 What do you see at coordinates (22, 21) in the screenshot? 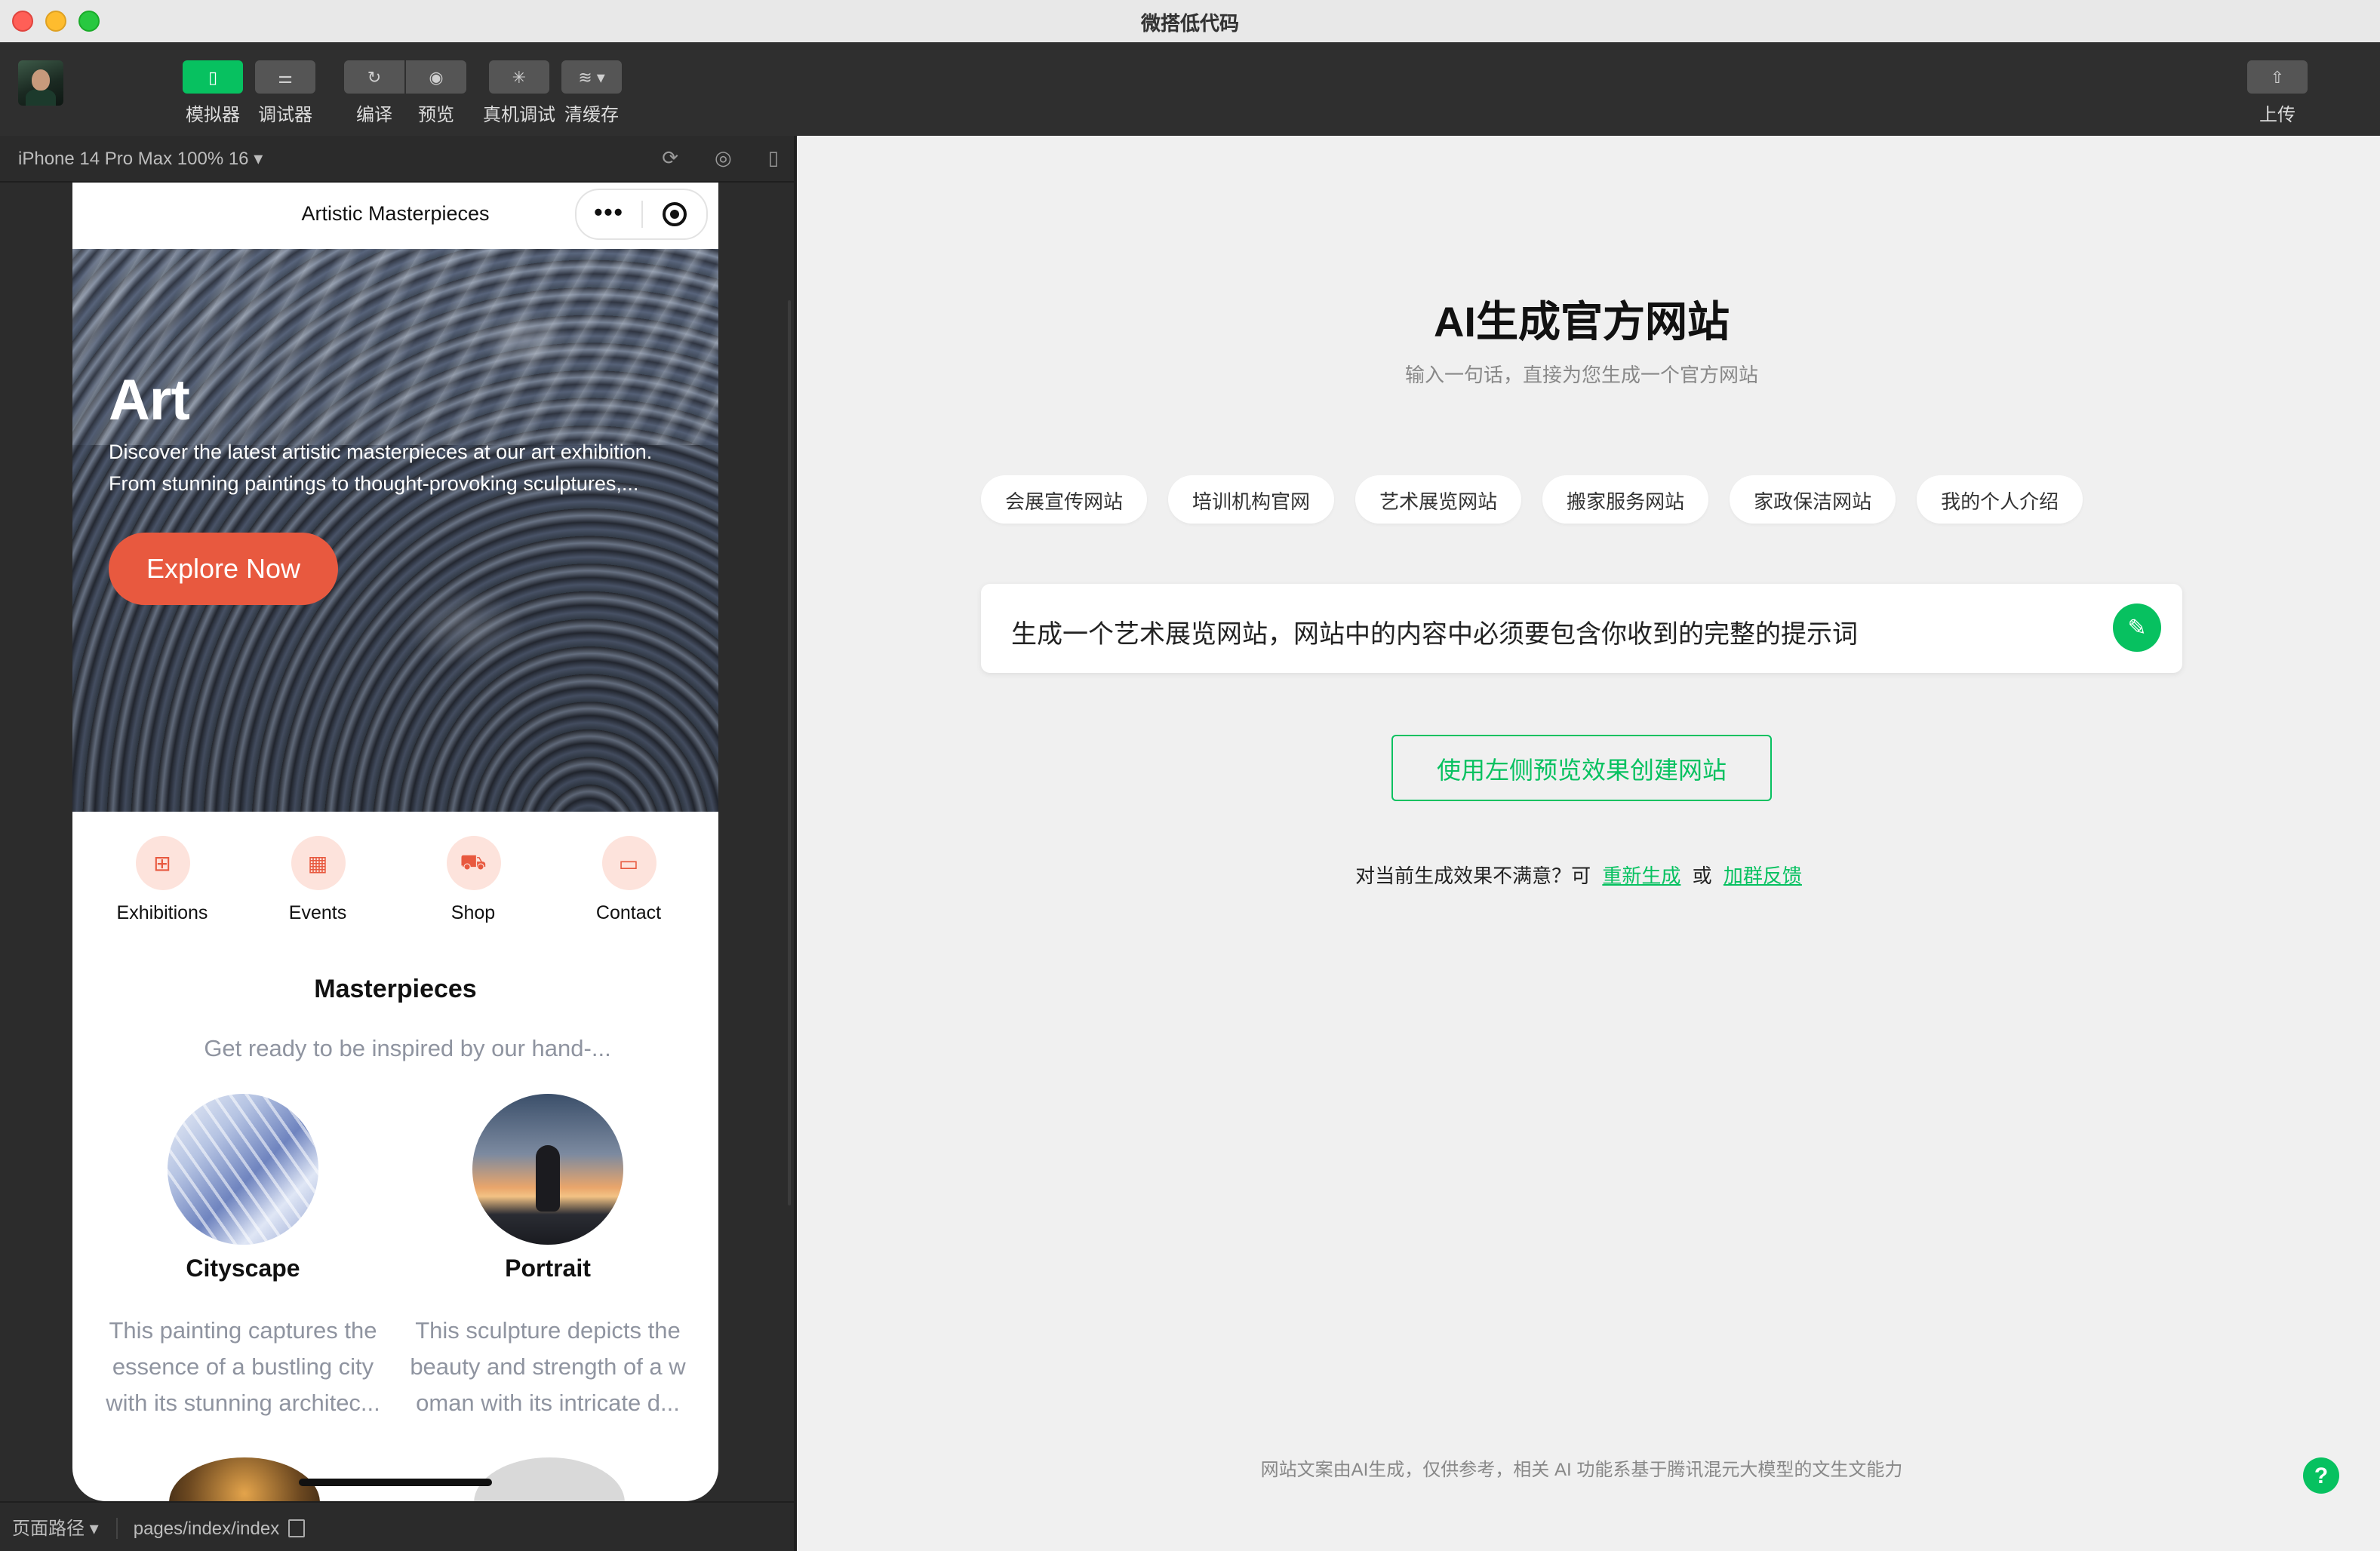
I see `close-window-button` at bounding box center [22, 21].